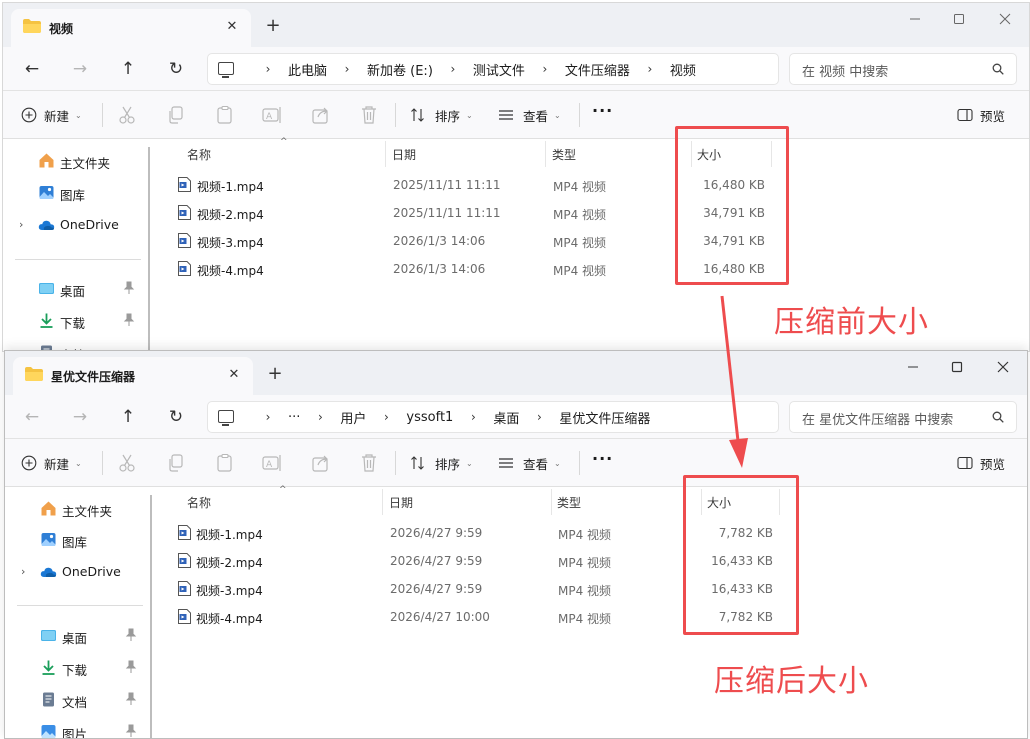 The height and width of the screenshot is (739, 1030). What do you see at coordinates (294, 417) in the screenshot?
I see `breadcrumb-overflow: ···` at bounding box center [294, 417].